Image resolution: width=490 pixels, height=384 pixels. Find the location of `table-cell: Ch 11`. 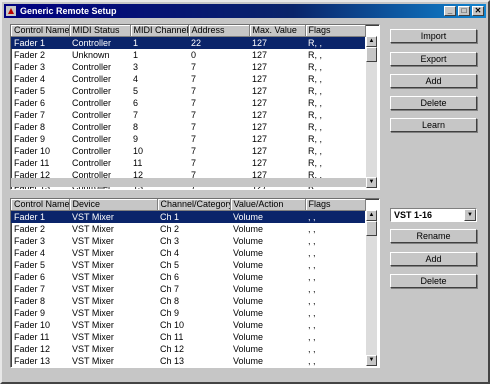

table-cell: Ch 11 is located at coordinates (193, 337).